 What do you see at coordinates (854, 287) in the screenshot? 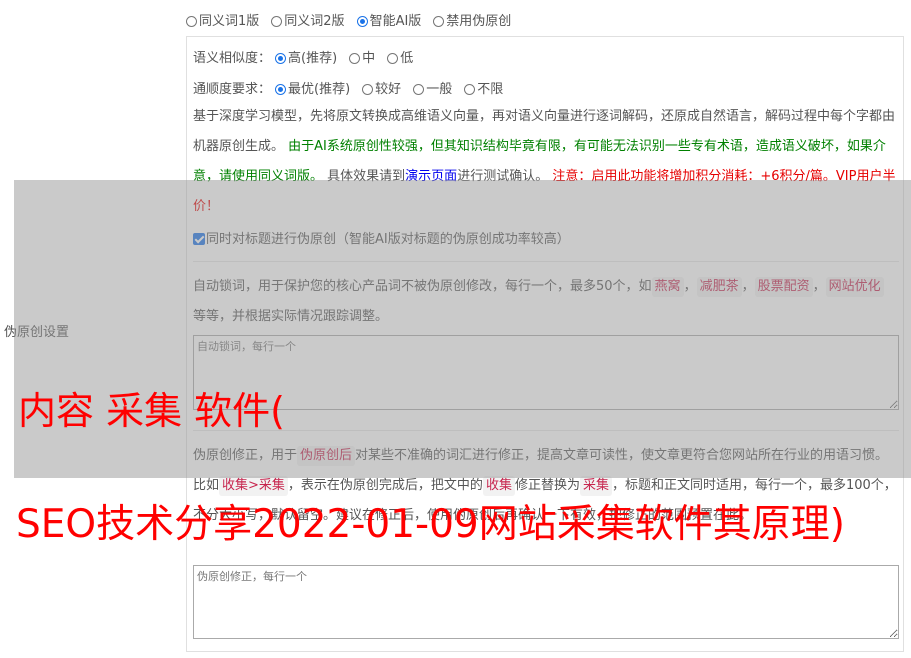
I see `example-tag: 网站优化` at bounding box center [854, 287].